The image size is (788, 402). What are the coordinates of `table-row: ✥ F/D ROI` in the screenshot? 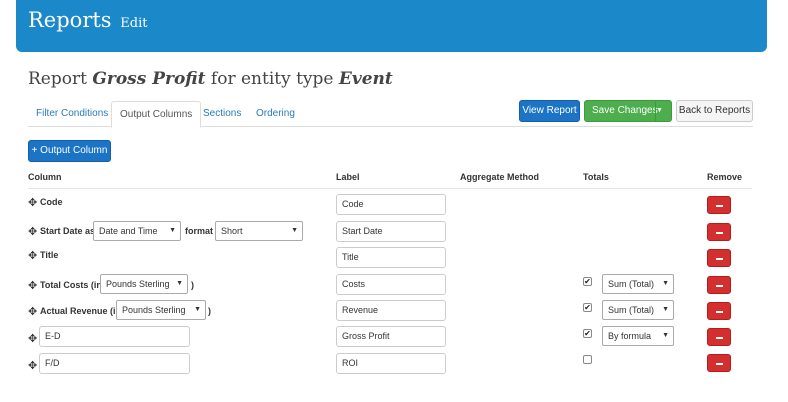 It's located at (390, 366).